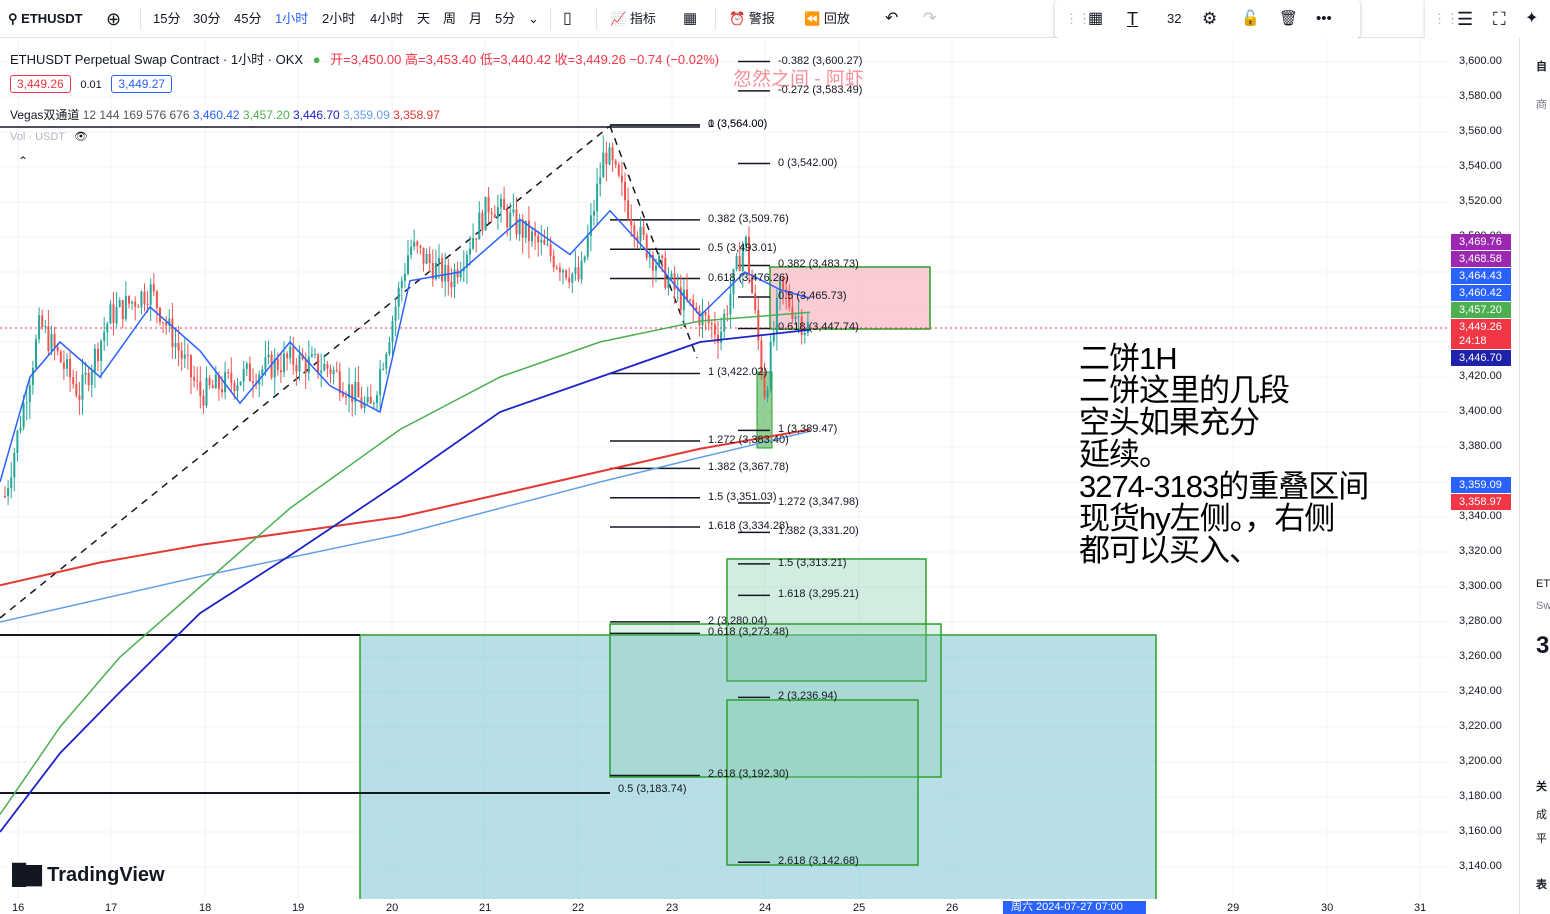 The image size is (1550, 914). I want to click on layout-icon: ▦, so click(690, 19).